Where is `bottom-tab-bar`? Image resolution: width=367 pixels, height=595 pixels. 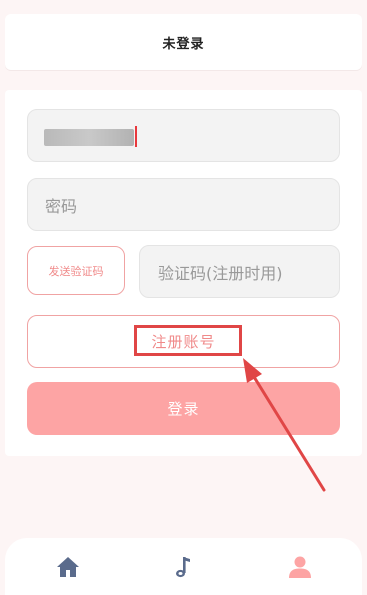
bottom-tab-bar is located at coordinates (183, 566).